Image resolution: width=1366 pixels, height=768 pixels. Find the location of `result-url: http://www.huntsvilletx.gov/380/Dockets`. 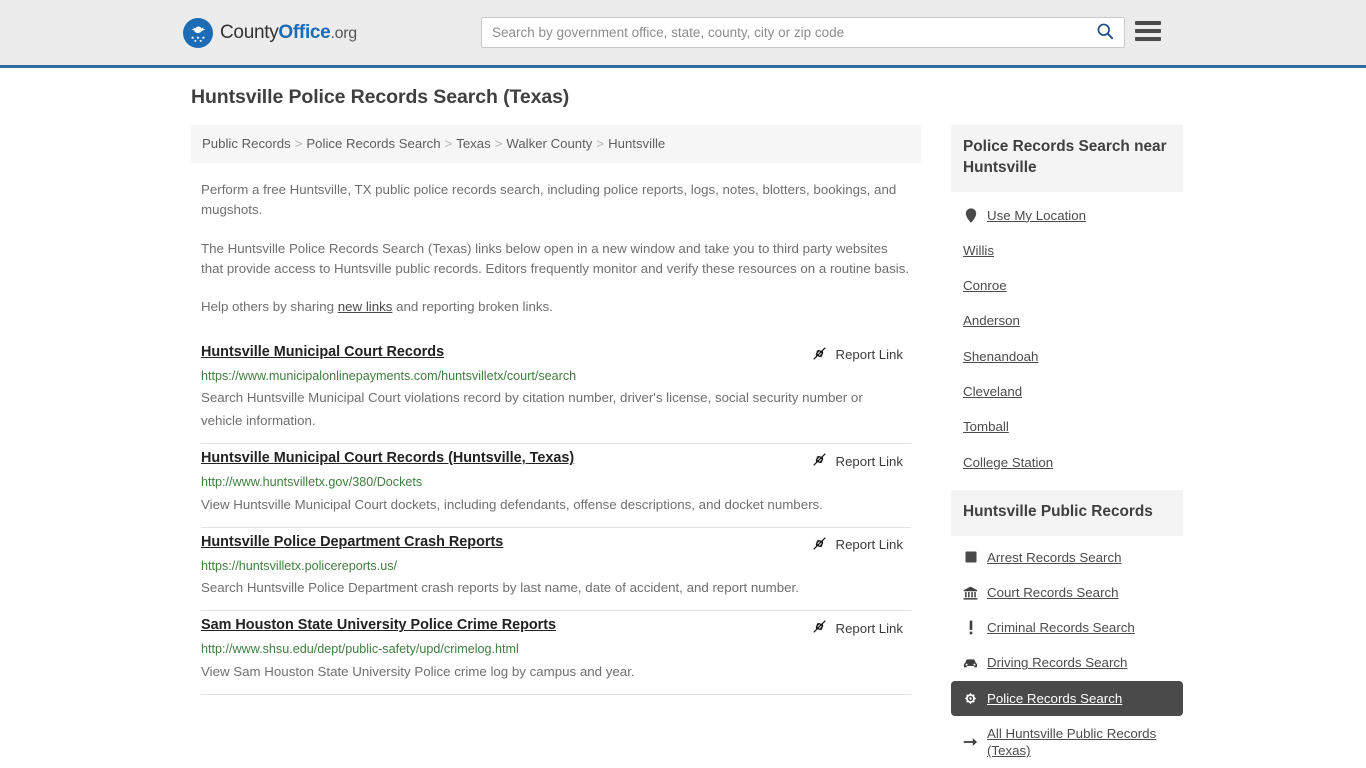

result-url: http://www.huntsvilletx.gov/380/Dockets is located at coordinates (312, 482).